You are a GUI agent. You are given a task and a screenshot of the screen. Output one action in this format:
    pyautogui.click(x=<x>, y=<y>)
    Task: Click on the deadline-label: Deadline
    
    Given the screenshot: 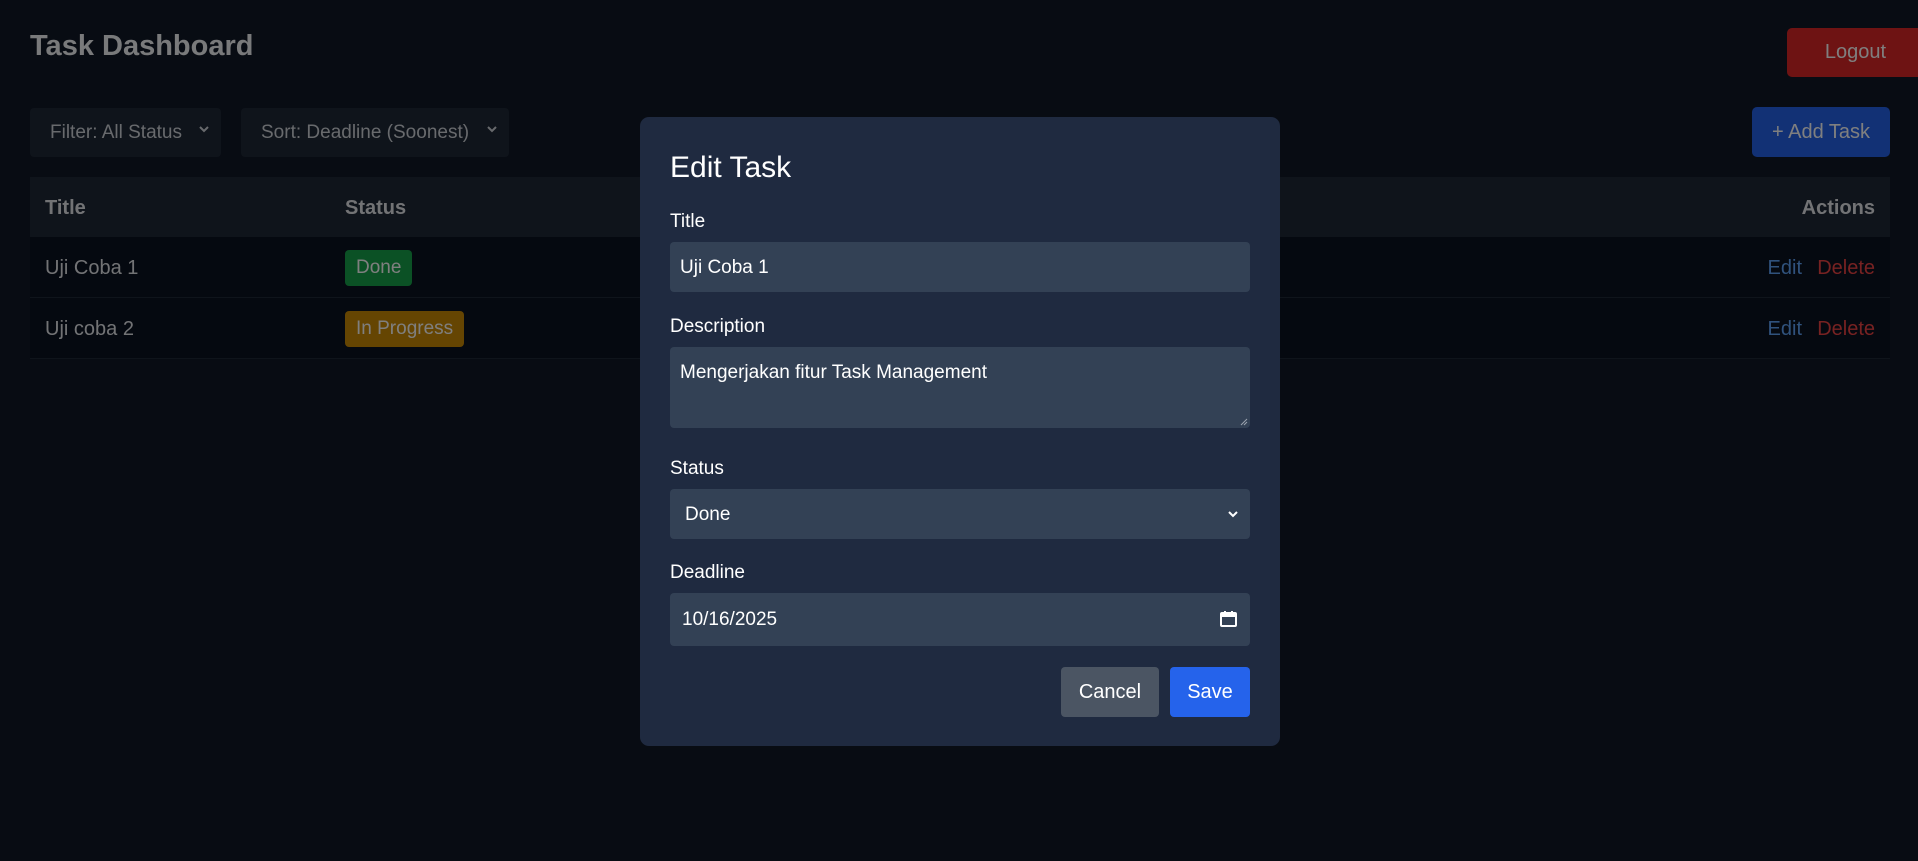 What is the action you would take?
    pyautogui.click(x=707, y=572)
    